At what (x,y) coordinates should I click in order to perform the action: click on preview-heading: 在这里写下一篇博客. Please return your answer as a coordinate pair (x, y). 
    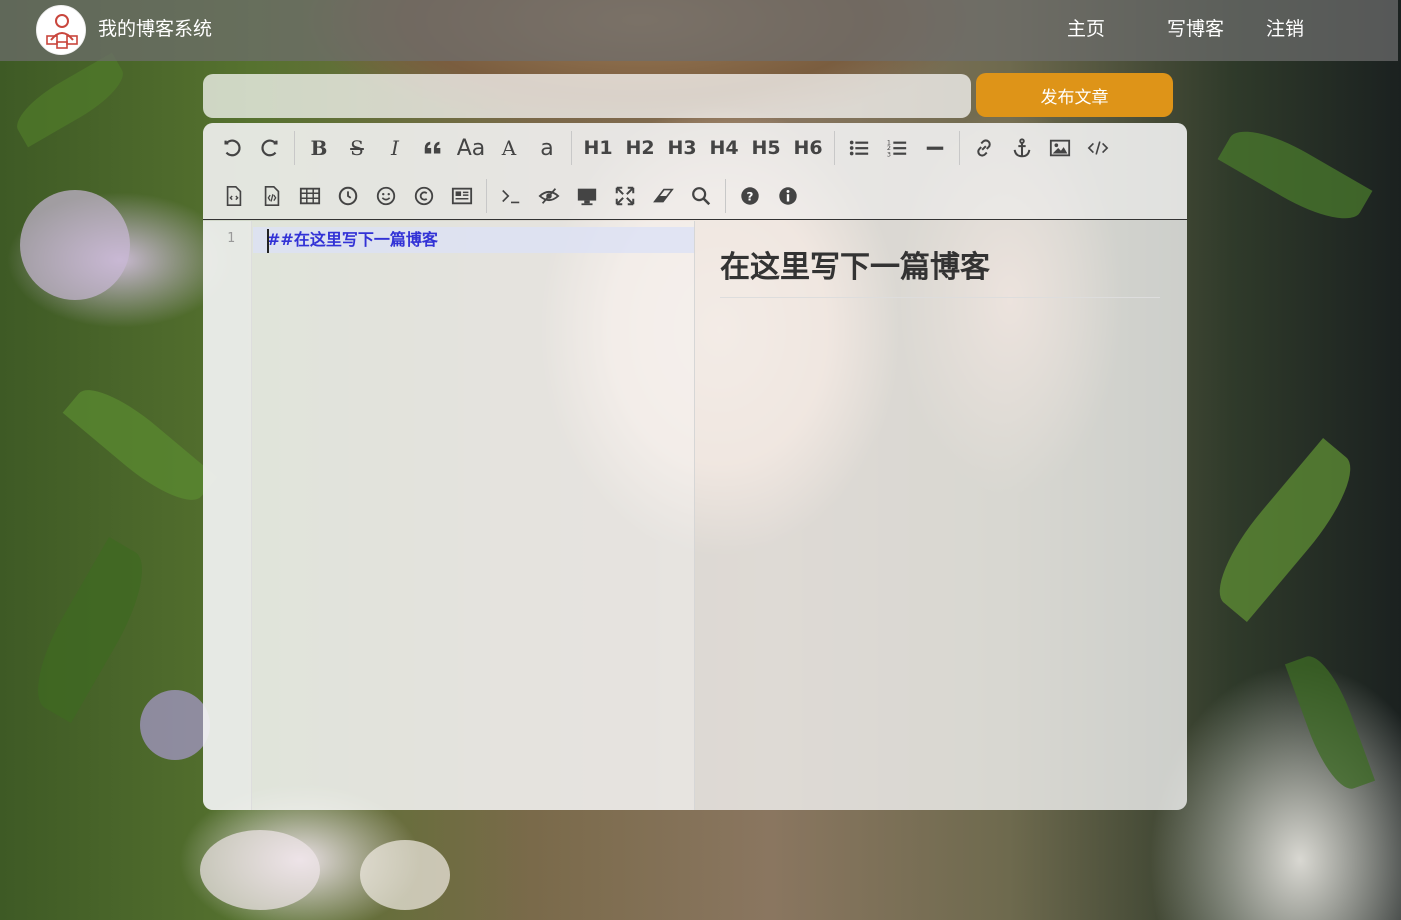
    Looking at the image, I should click on (940, 272).